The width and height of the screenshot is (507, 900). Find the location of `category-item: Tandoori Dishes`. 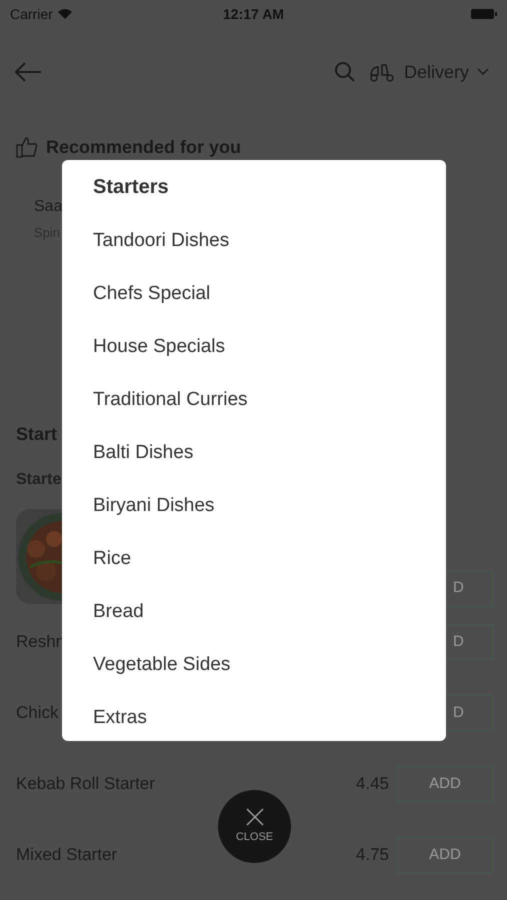

category-item: Tandoori Dishes is located at coordinates (161, 241).